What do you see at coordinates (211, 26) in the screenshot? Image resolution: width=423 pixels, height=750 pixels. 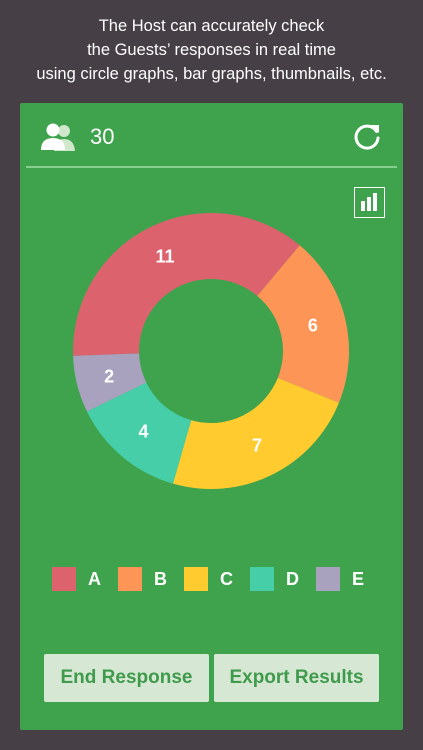 I see `caption-line: The Host can accurately check` at bounding box center [211, 26].